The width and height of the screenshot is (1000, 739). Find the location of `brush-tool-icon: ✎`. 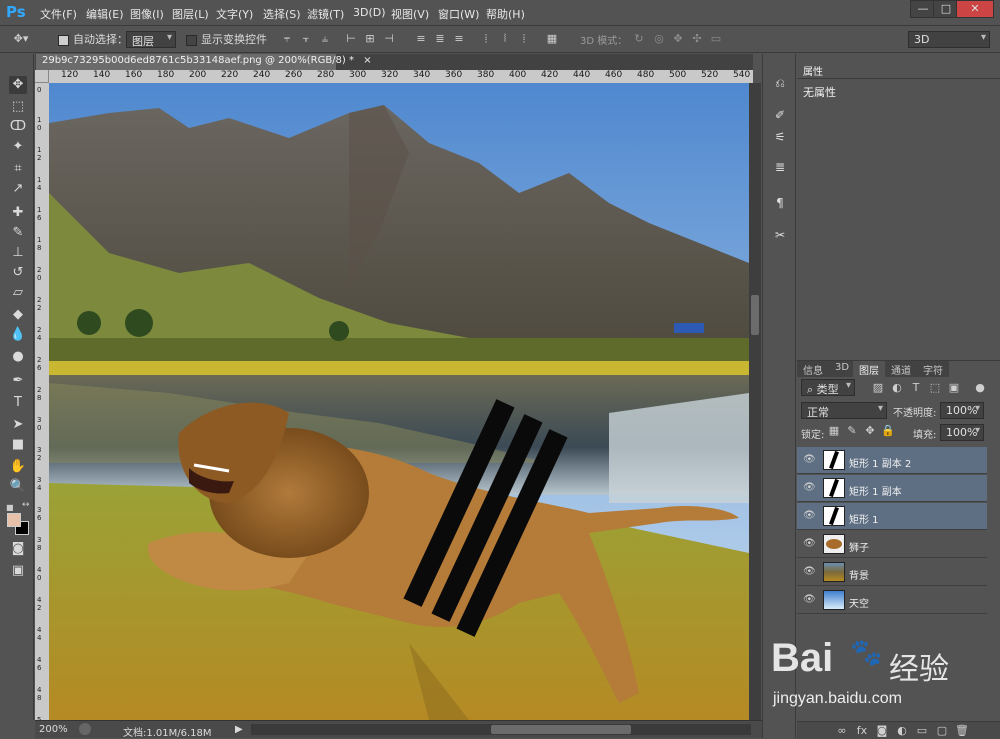

brush-tool-icon: ✎ is located at coordinates (18, 233).